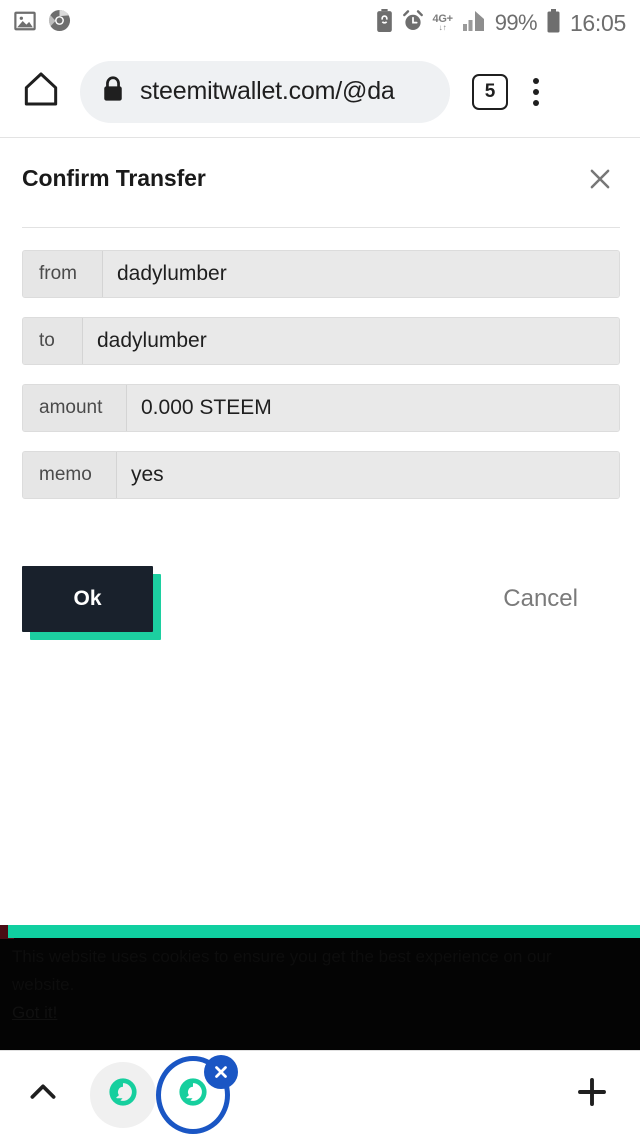 The image size is (640, 1138). I want to click on expand-button, so click(43, 1094).